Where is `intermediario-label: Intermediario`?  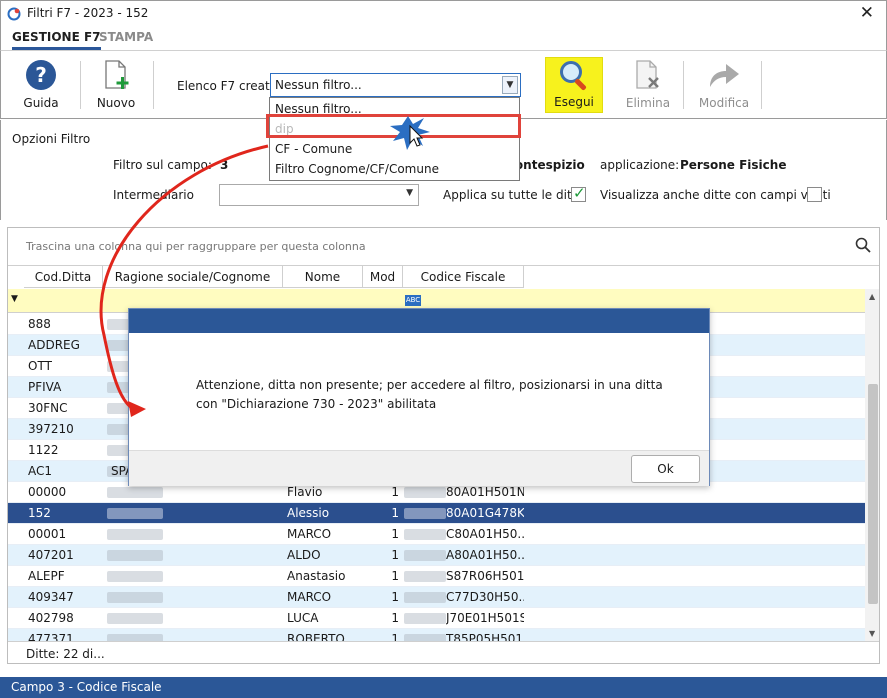 intermediario-label: Intermediario is located at coordinates (153, 195).